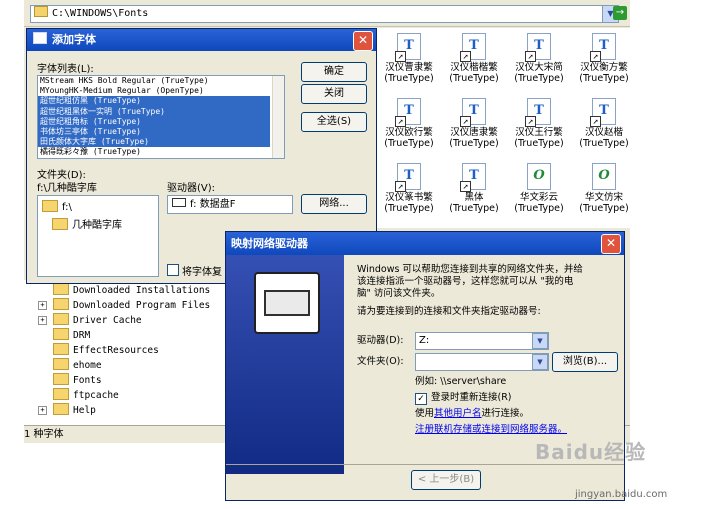 Image resolution: width=710 pixels, height=509 pixels. Describe the element at coordinates (482, 341) in the screenshot. I see `drive-select: Z:` at that location.